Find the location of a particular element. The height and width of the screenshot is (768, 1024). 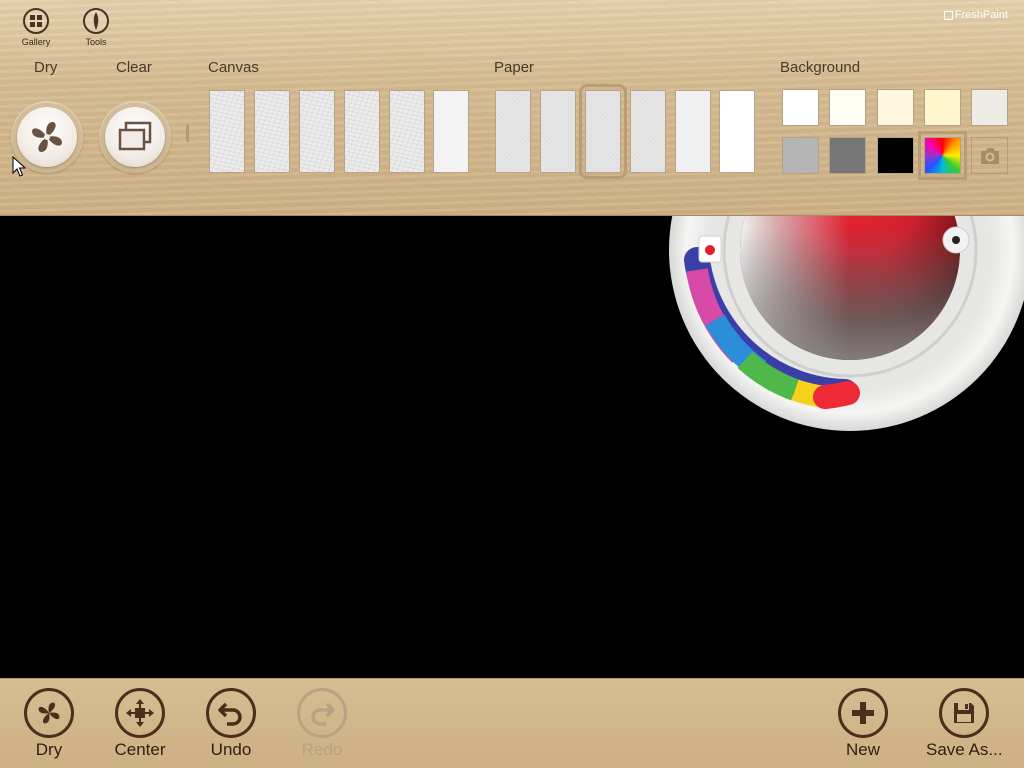

panel-divider is located at coordinates (187, 133).